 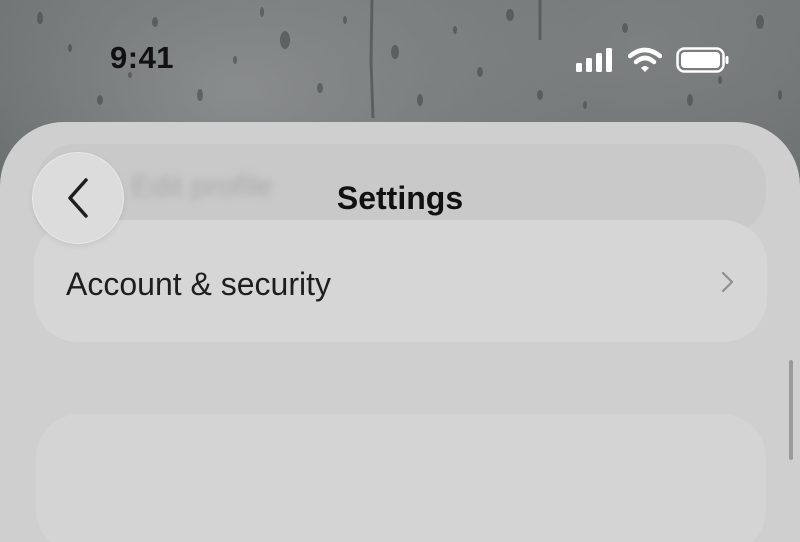 What do you see at coordinates (791, 410) in the screenshot?
I see `scrollbar` at bounding box center [791, 410].